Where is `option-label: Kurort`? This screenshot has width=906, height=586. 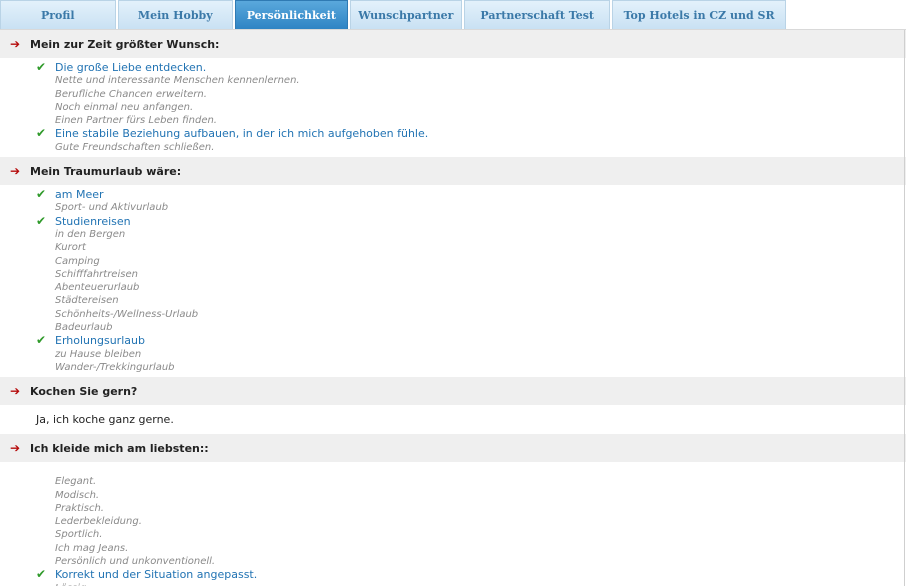
option-label: Kurort is located at coordinates (70, 248).